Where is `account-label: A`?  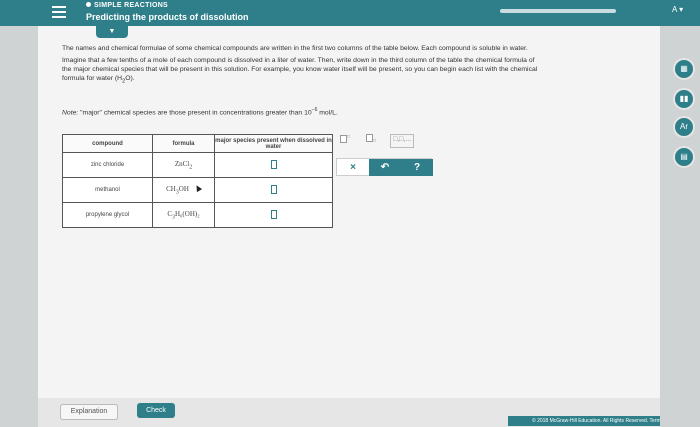
account-label: A is located at coordinates (674, 9).